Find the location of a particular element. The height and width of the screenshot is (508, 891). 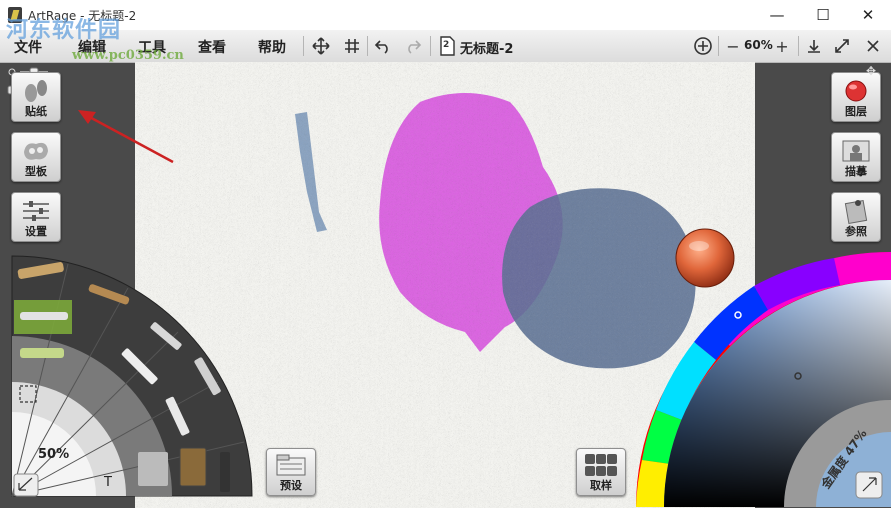

reference-label: 参照 is located at coordinates (856, 231).